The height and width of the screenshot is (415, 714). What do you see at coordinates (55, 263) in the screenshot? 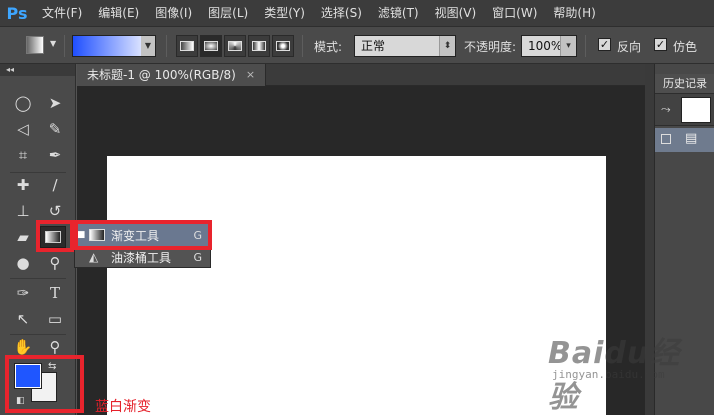
I see `dodge-tool-icon: ⚲` at bounding box center [55, 263].